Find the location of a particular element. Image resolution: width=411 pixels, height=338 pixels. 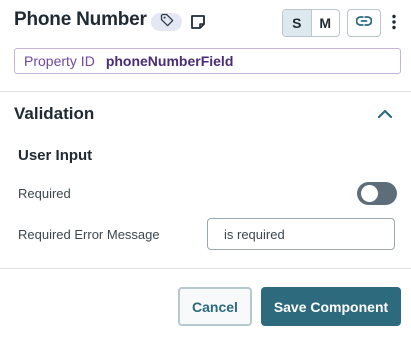

tag-button is located at coordinates (166, 22).